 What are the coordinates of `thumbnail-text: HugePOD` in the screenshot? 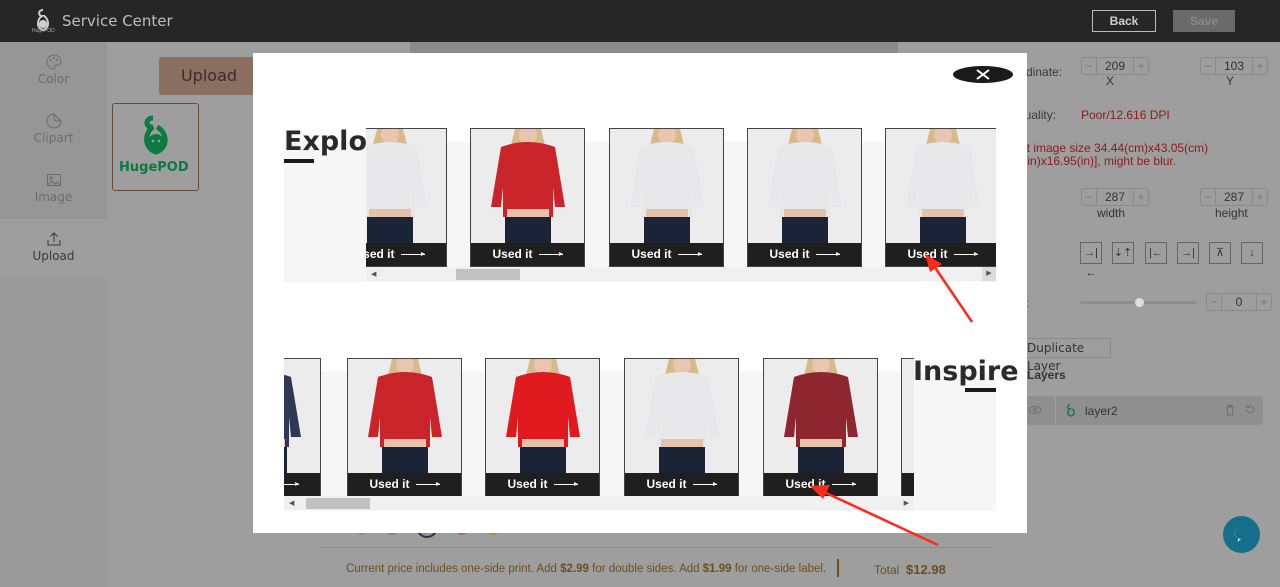 It's located at (154, 167).